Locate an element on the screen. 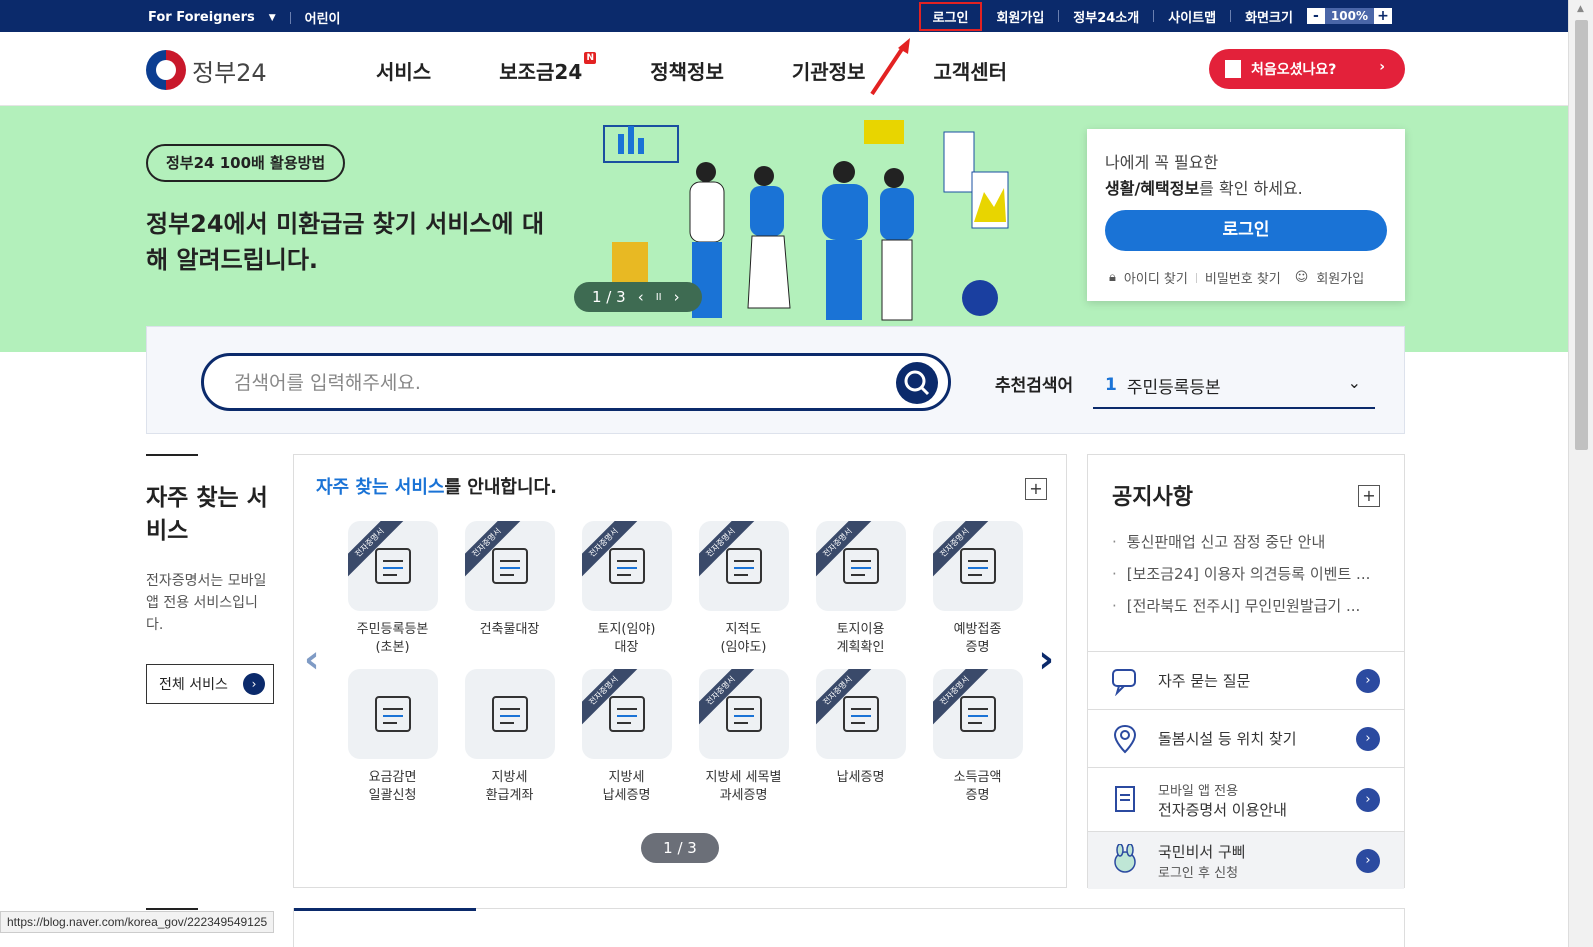 This screenshot has width=1593, height=947. scroll-up-icon: ▲ is located at coordinates (1580, 9).